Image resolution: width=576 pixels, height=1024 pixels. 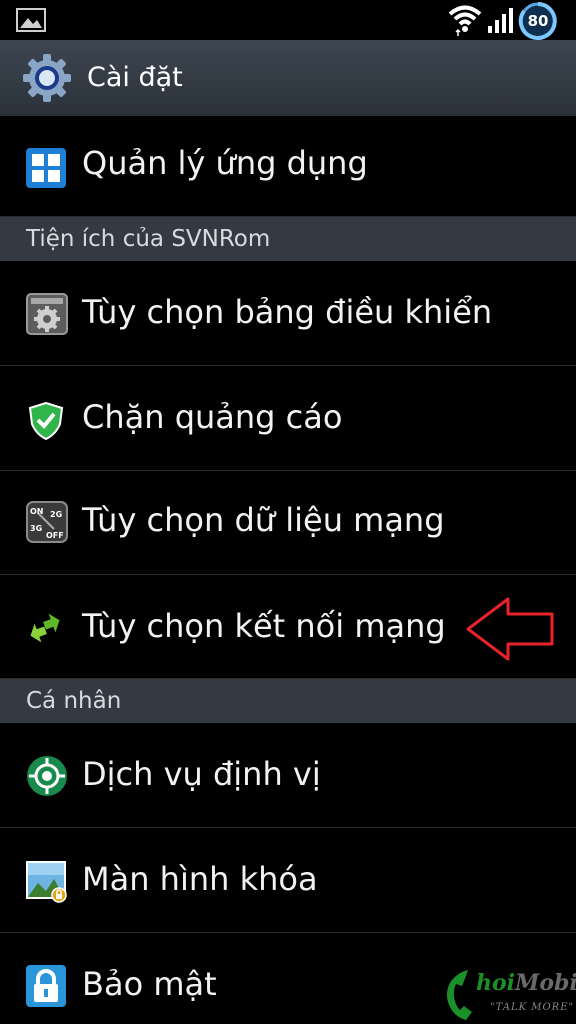 I want to click on control-panel-gear-icon, so click(x=47, y=314).